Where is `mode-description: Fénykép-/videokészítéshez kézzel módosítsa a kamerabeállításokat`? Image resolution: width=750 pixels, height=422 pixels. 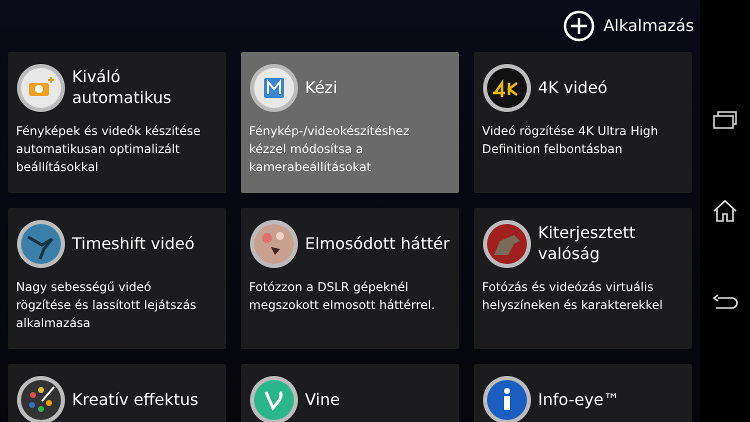
mode-description: Fénykép-/videokészítéshez kézzel módosítsa a kamerabeállításokat is located at coordinates (329, 149).